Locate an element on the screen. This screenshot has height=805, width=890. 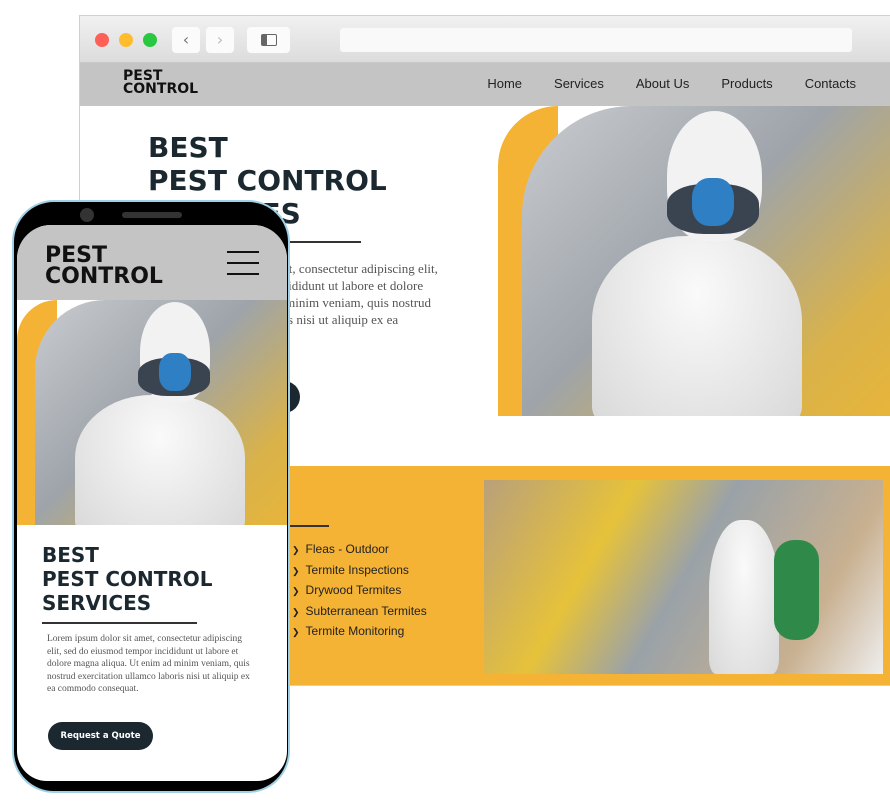
hero-image is located at coordinates (161, 412).